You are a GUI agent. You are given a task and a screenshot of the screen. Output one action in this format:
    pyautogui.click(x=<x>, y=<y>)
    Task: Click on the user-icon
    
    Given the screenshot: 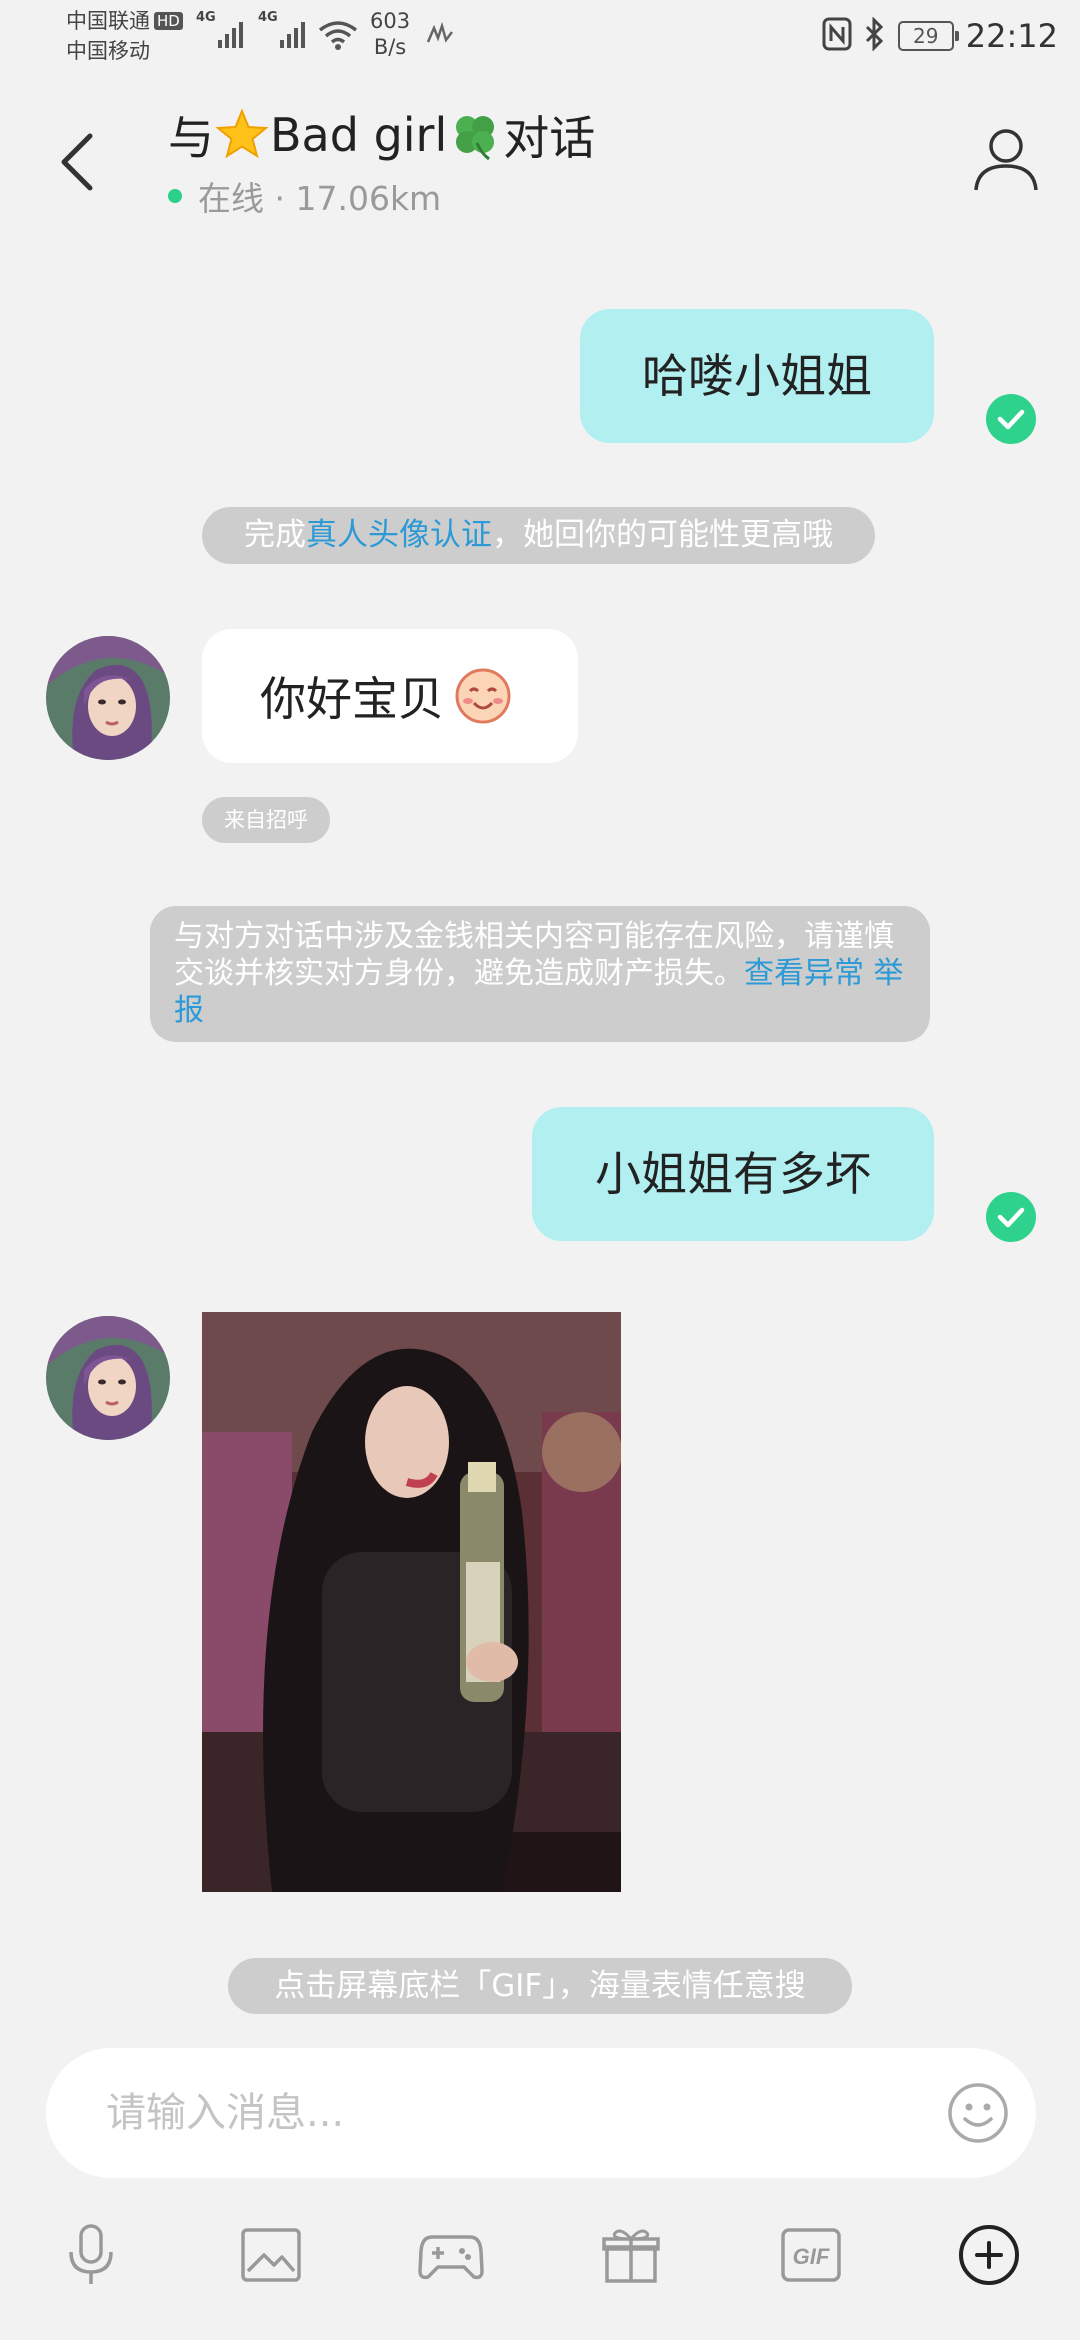 What is the action you would take?
    pyautogui.click(x=1006, y=160)
    